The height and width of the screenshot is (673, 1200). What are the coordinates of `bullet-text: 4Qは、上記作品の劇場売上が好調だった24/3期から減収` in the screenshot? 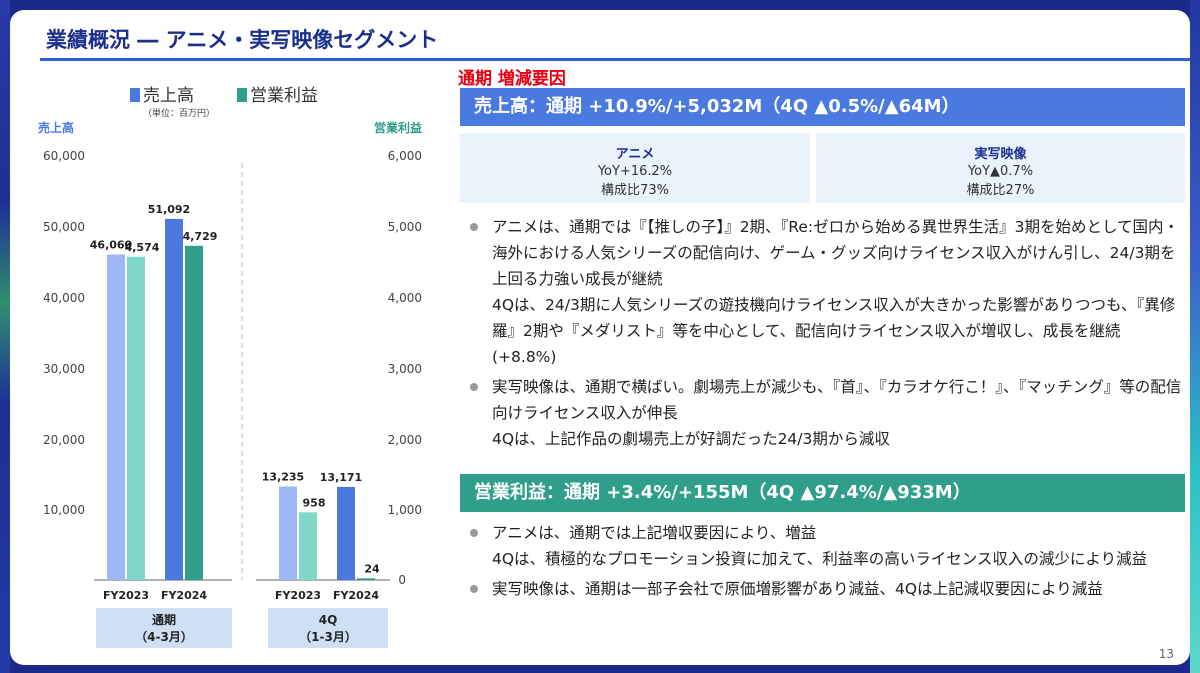 It's located at (691, 439).